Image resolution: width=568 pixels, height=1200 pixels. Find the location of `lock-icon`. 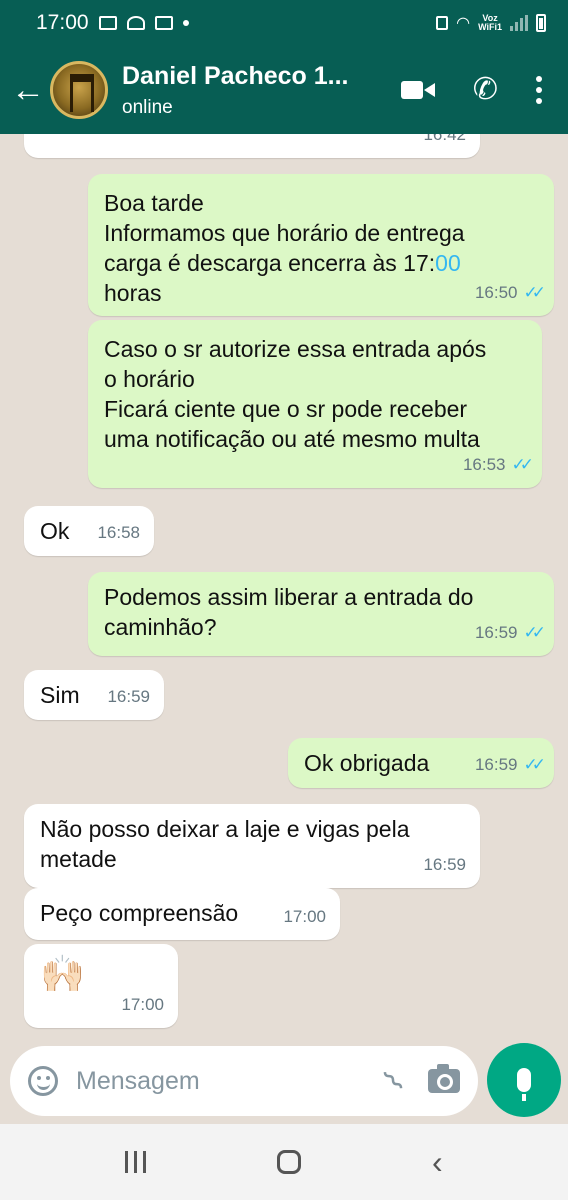

lock-icon is located at coordinates (442, 23).